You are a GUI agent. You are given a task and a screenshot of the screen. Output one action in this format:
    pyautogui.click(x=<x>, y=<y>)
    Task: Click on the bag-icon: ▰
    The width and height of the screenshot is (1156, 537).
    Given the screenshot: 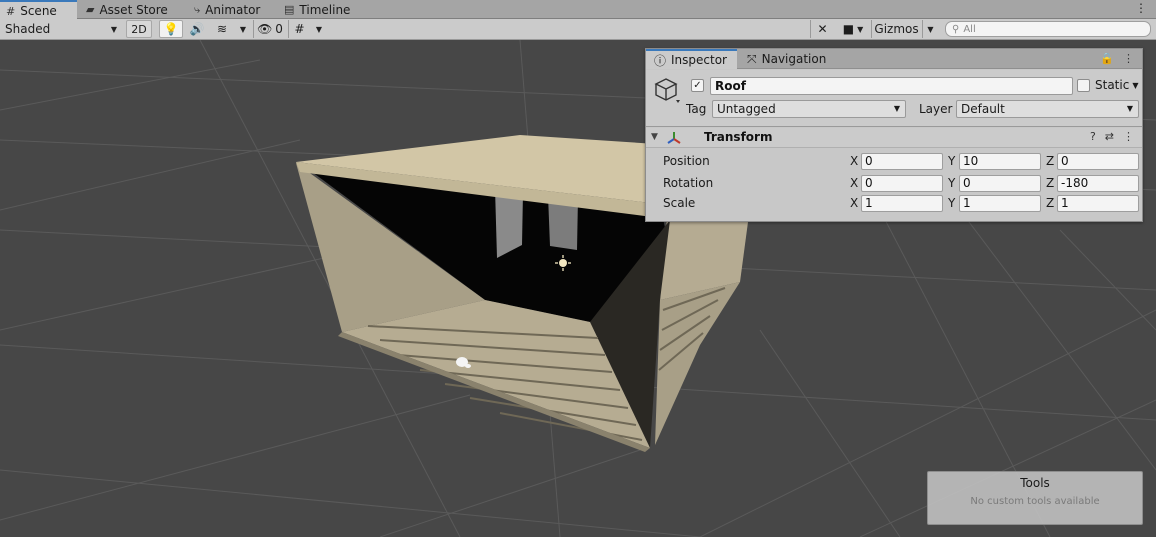 What is the action you would take?
    pyautogui.click(x=90, y=9)
    